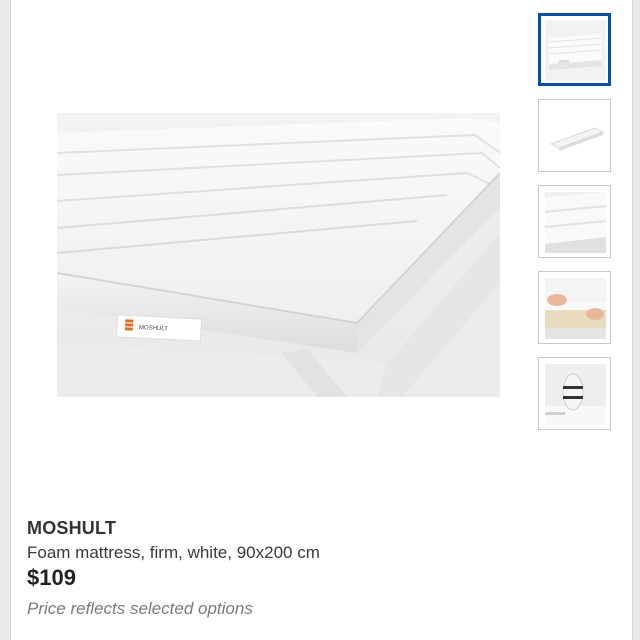 The height and width of the screenshot is (640, 640). I want to click on mattress-zipper-cover-thumbnail, so click(574, 307).